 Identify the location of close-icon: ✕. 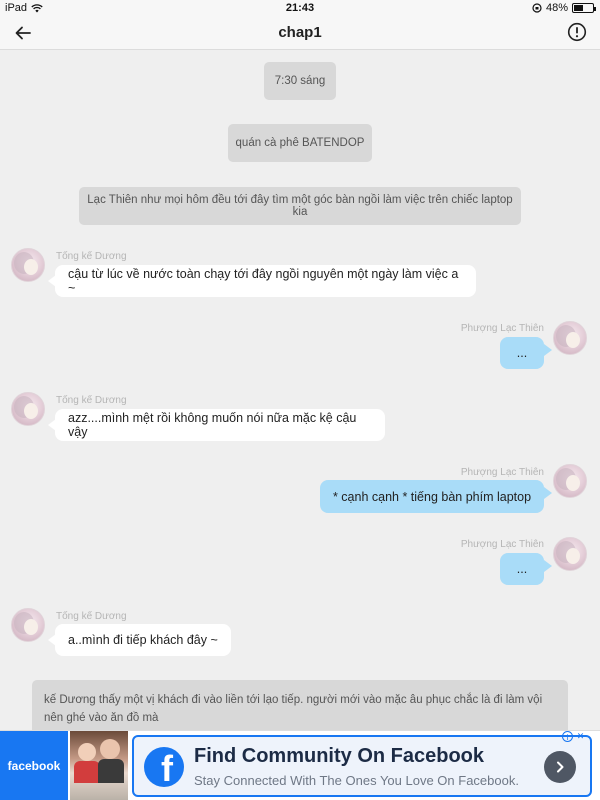
(580, 736).